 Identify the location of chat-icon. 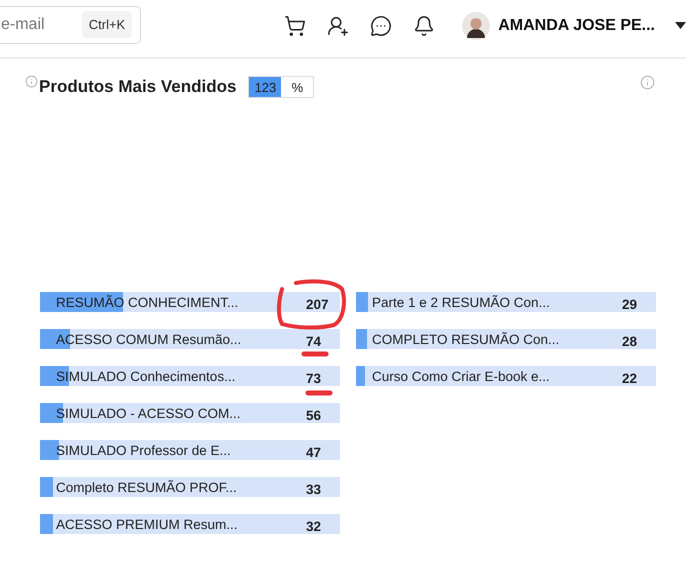
(381, 25).